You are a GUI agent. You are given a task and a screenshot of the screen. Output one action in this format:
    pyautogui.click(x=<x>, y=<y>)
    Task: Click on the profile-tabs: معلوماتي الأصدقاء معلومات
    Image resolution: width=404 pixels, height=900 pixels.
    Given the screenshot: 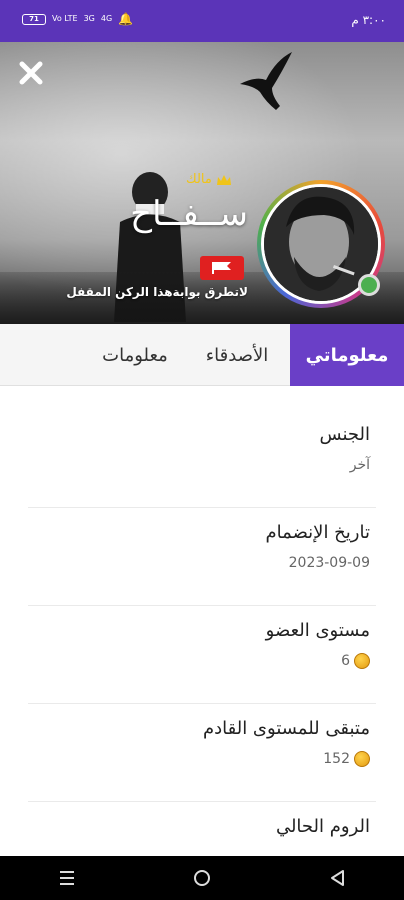 What is the action you would take?
    pyautogui.click(x=202, y=355)
    